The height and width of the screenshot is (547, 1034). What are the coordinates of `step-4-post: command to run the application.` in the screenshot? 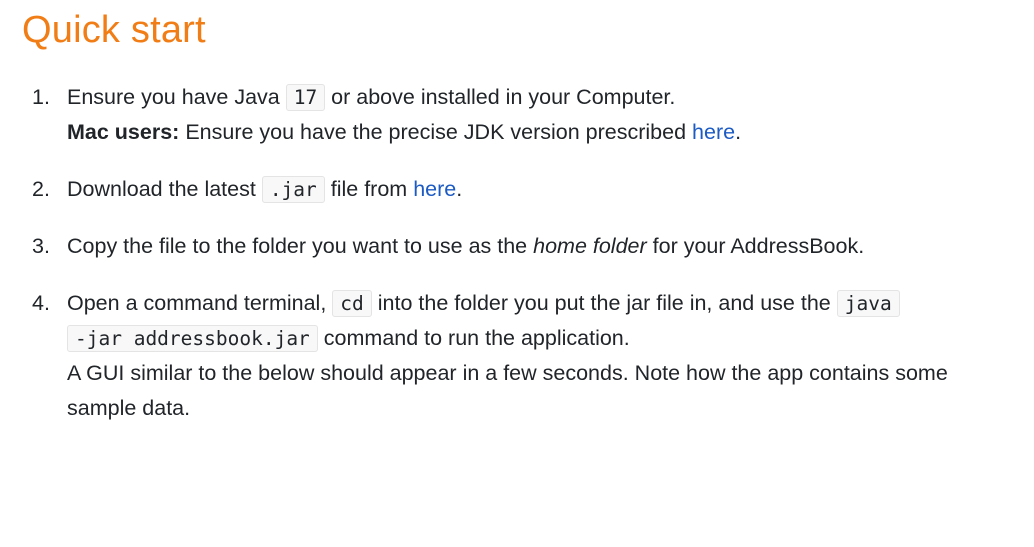 It's located at (473, 338).